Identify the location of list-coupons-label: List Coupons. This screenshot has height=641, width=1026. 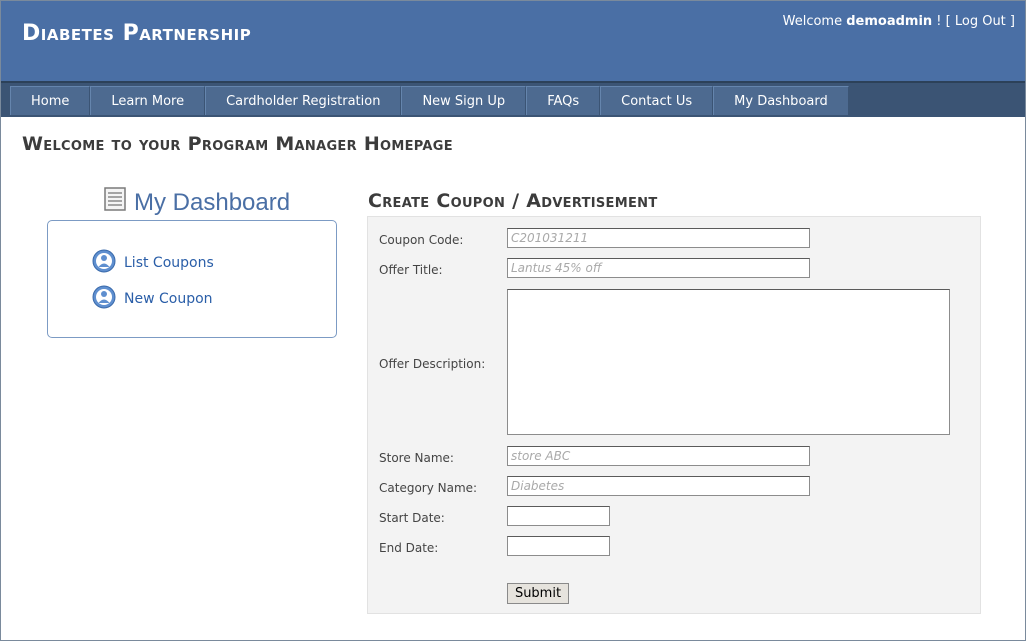
(169, 263).